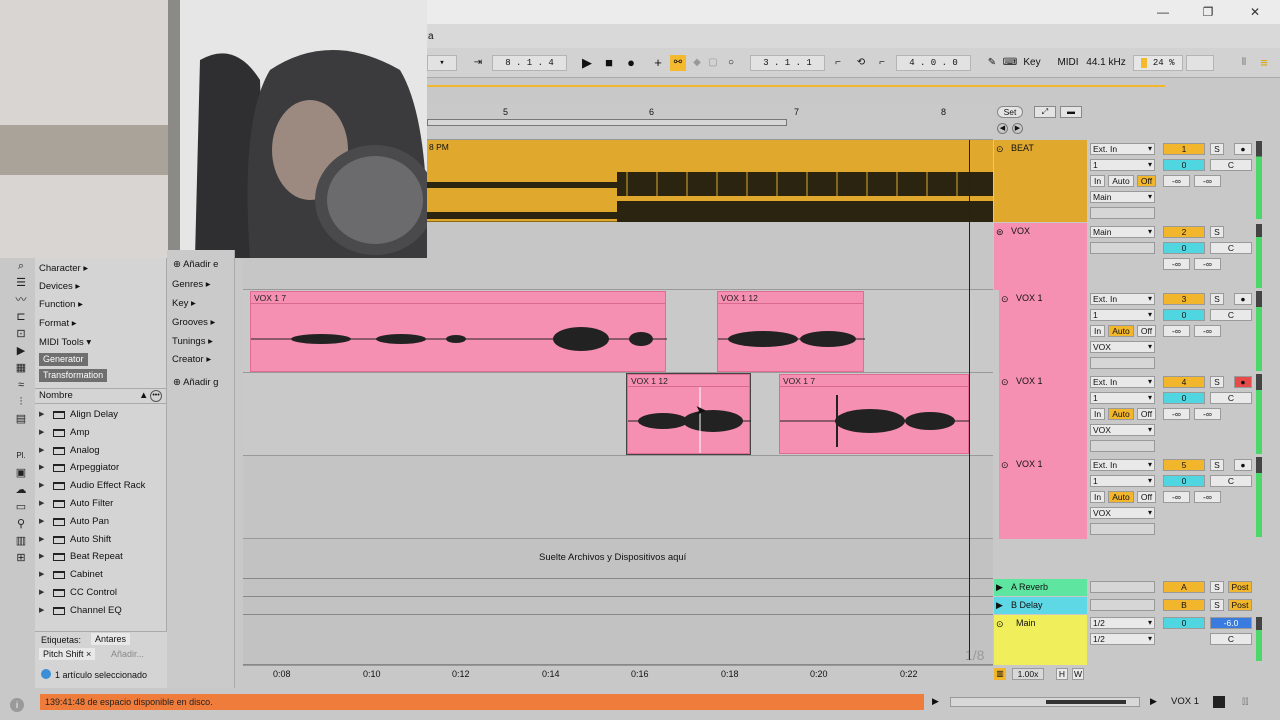 This screenshot has height=720, width=1280. I want to click on time-ruler: 0:08 0:10 0:12 0:14 0:16 0:18 0:20 0:22, so click(618, 675).